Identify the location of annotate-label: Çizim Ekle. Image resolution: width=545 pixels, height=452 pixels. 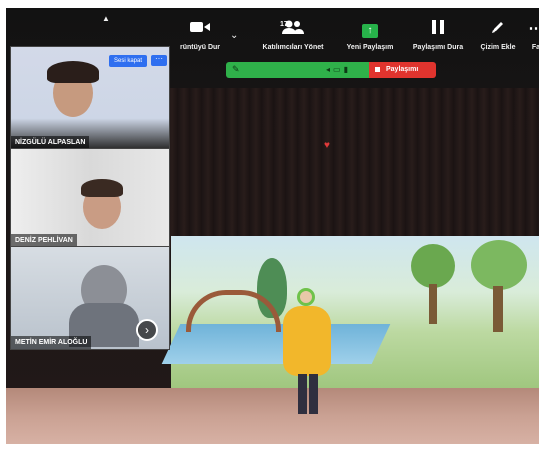
(498, 47).